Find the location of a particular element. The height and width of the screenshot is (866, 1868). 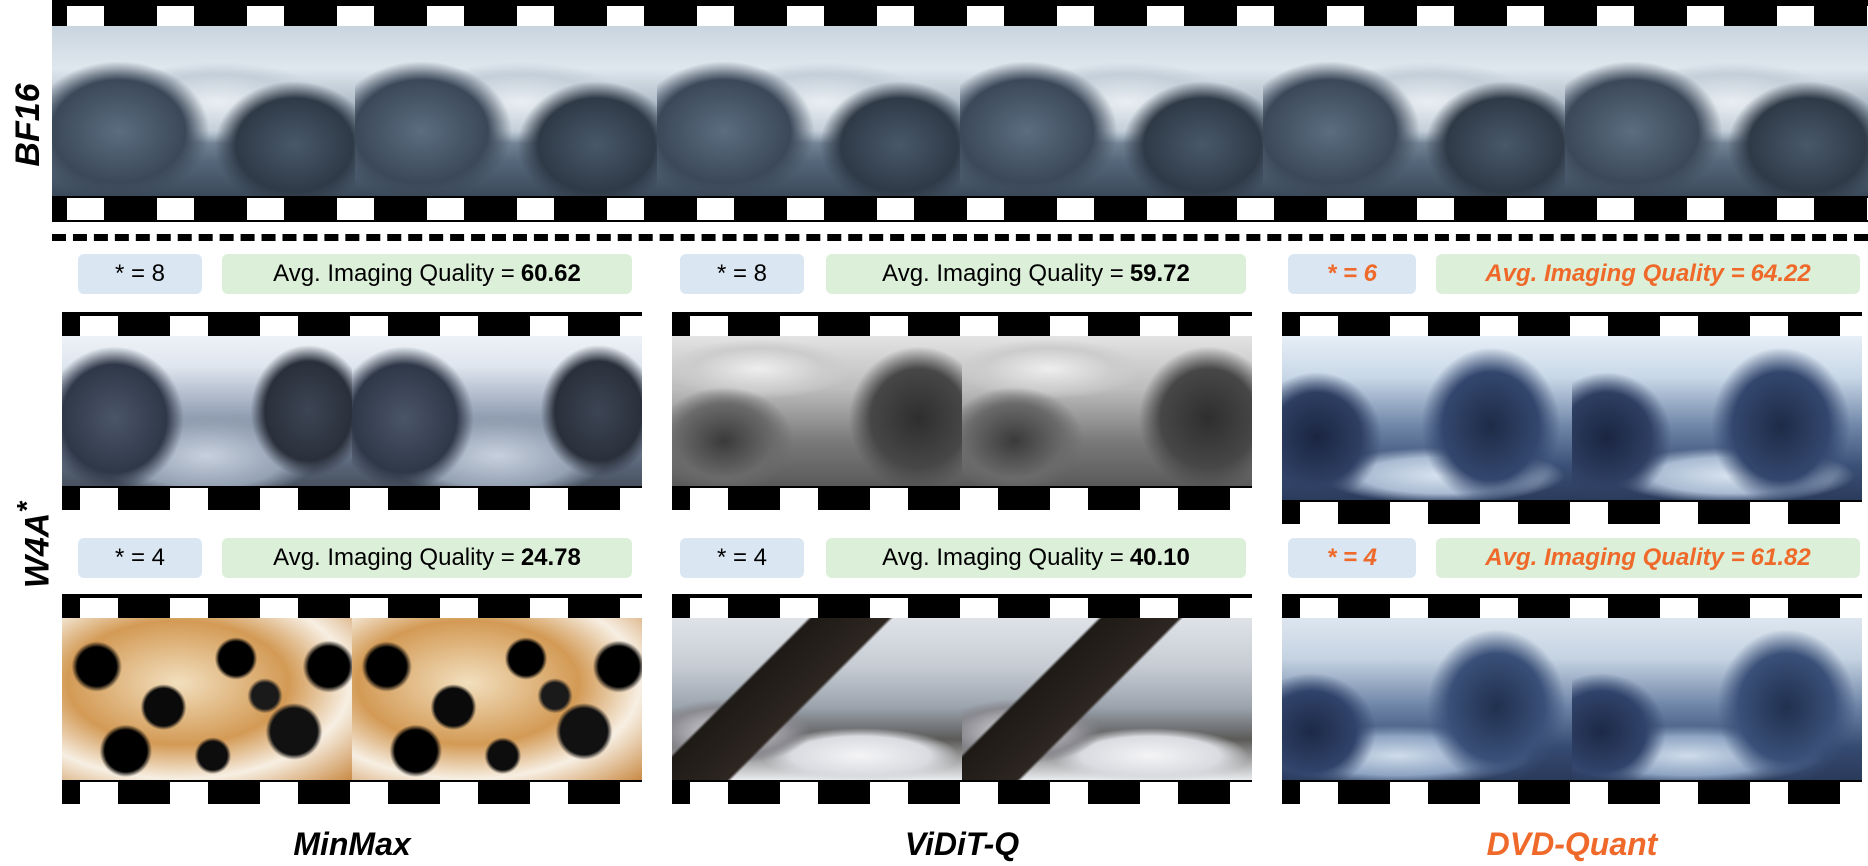

quality-value: 64.22 is located at coordinates (1780, 273).